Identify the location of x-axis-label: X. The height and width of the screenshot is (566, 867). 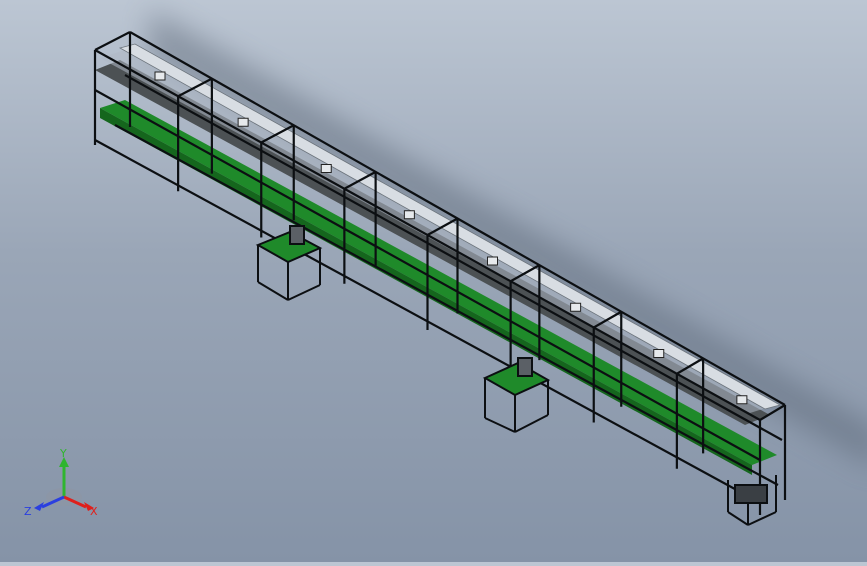
(94, 511).